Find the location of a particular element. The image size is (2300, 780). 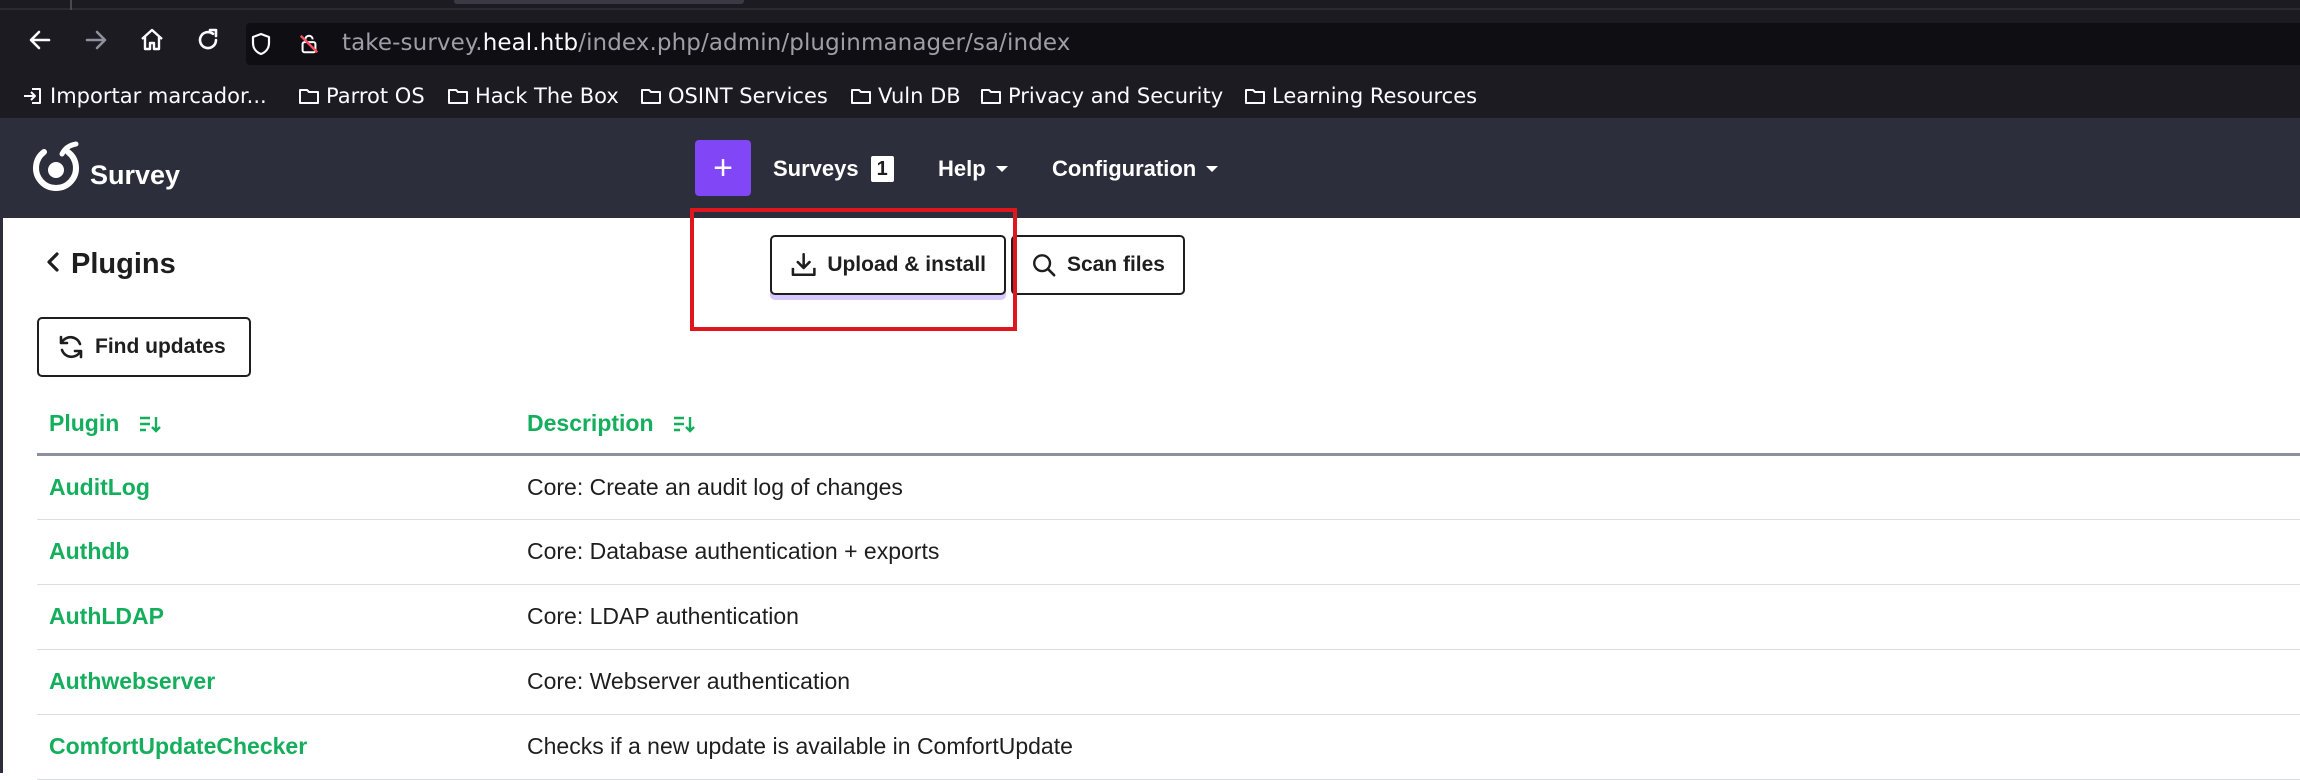

menu-surveys-label: Surveys is located at coordinates (816, 168).